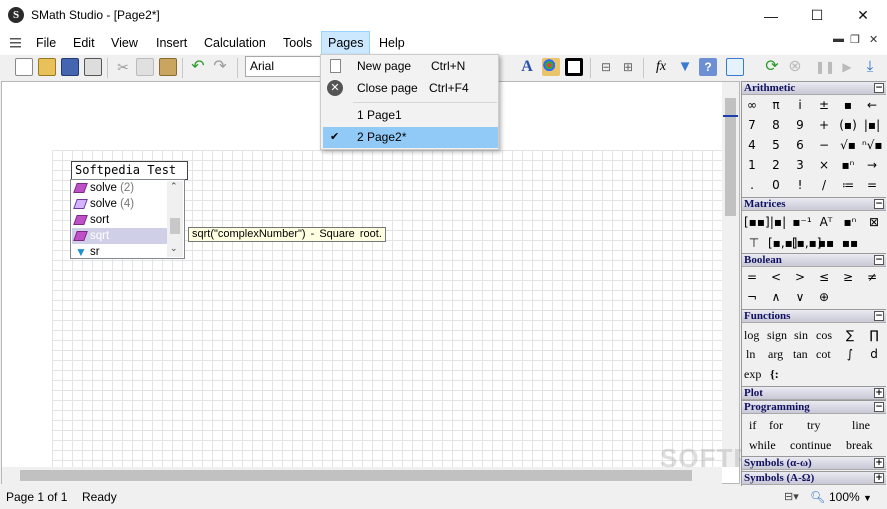  Describe the element at coordinates (198, 67) in the screenshot. I see `undo-icon: ↶` at that location.